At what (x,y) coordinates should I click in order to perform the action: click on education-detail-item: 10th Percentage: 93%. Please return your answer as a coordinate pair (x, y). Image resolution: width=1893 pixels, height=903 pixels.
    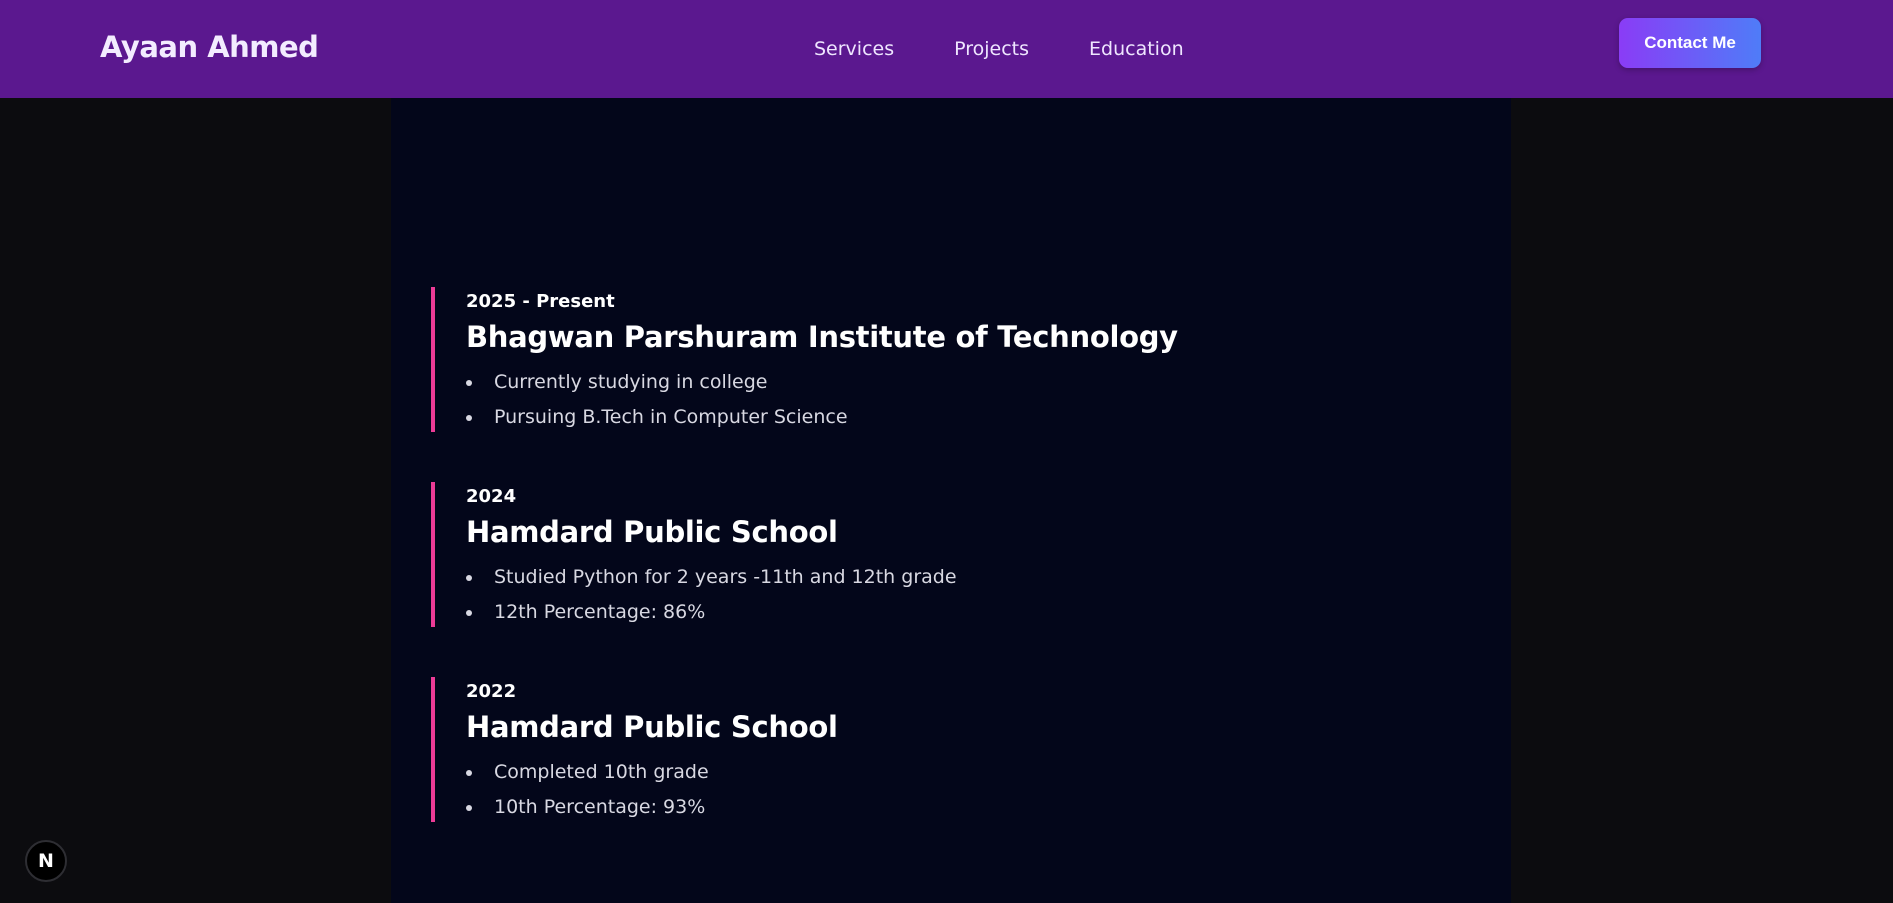
    Looking at the image, I should click on (898, 807).